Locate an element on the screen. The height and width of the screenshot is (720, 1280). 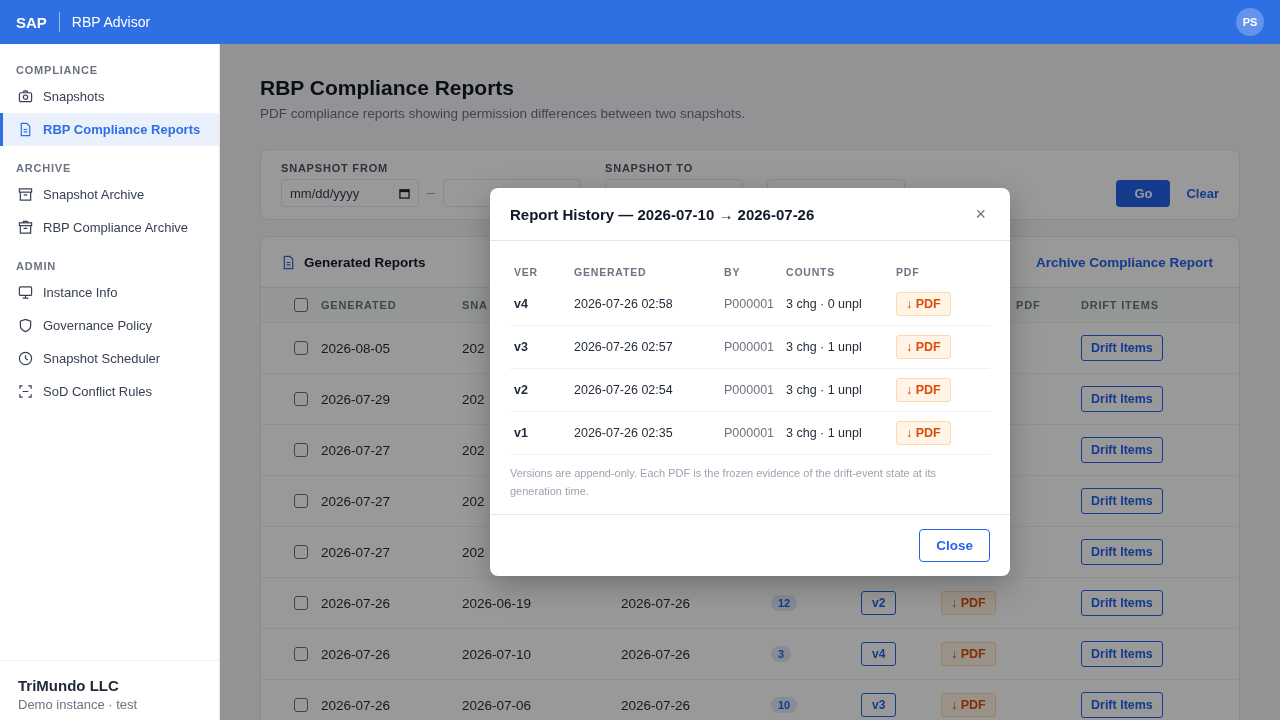
section-title: ADMIN is located at coordinates (36, 266).